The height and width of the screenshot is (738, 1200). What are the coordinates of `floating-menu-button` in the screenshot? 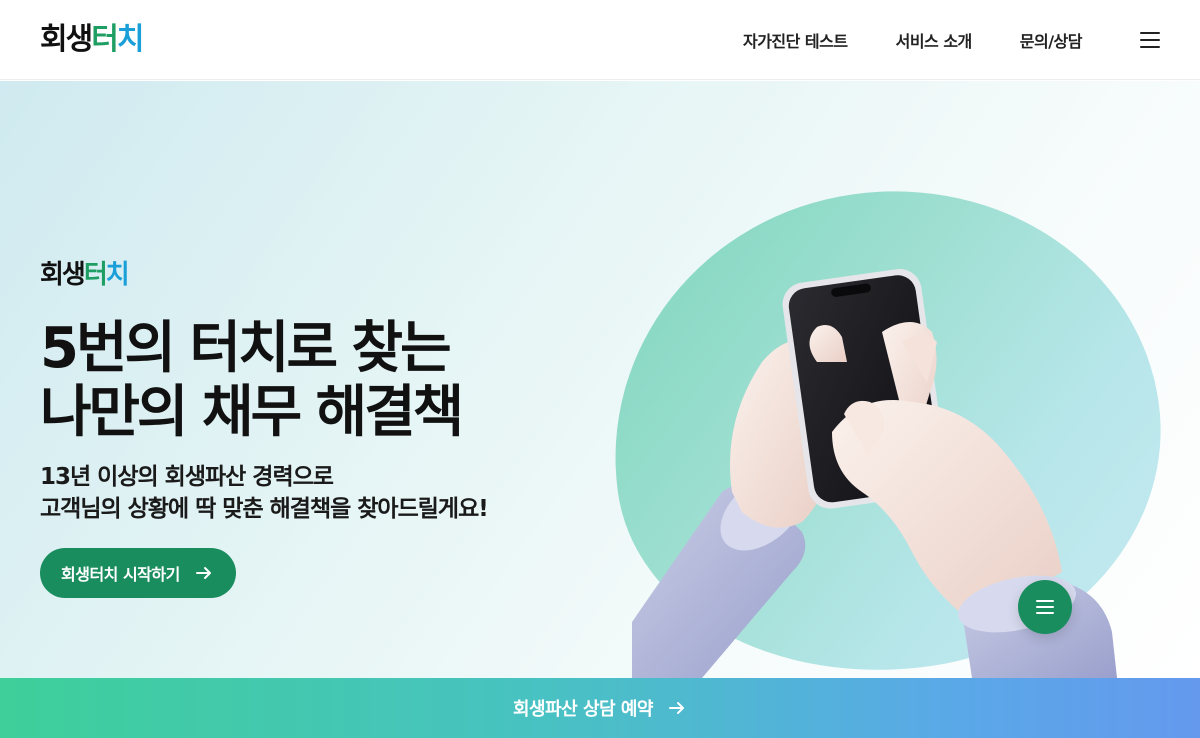 It's located at (1045, 607).